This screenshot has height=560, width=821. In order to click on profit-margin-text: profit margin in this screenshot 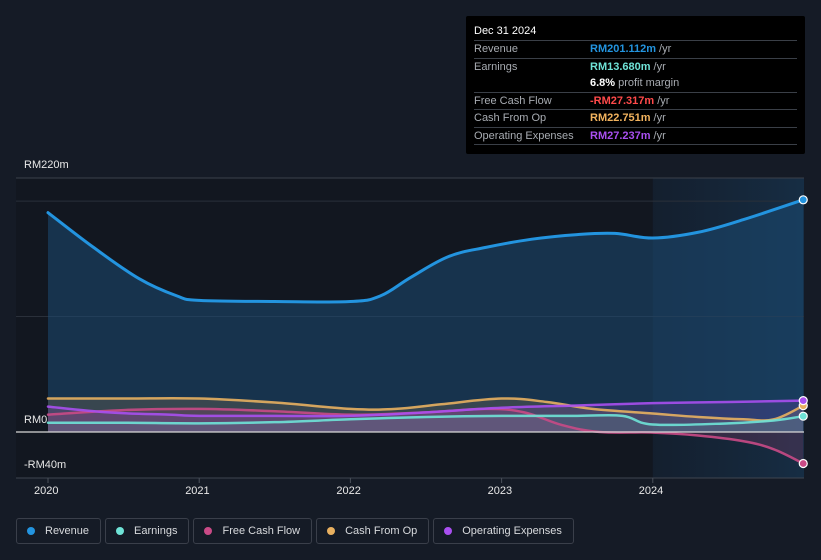, I will do `click(649, 83)`.